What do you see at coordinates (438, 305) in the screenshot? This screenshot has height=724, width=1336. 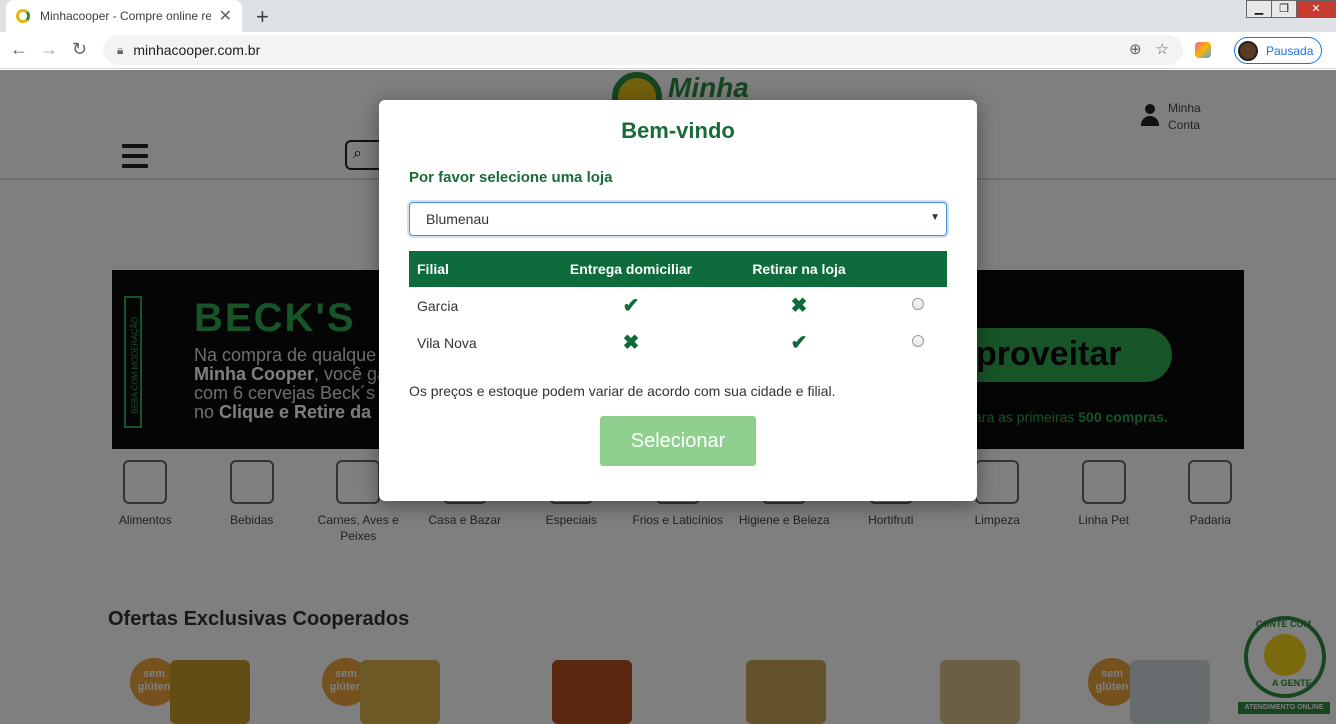 I see `store-name: Garcia` at bounding box center [438, 305].